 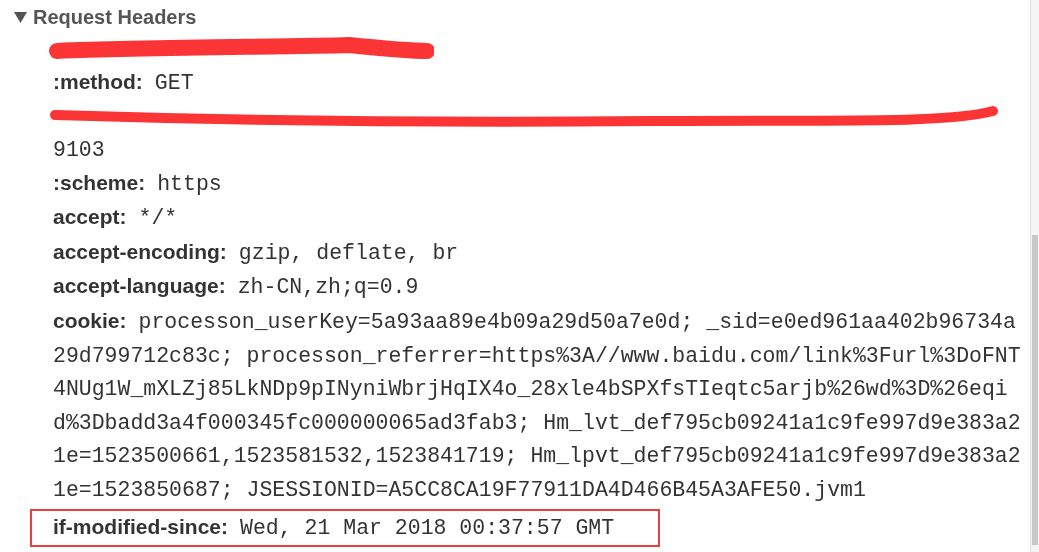 I want to click on header-line: accept-encoding: gzip, deflate, br, so click(x=256, y=252).